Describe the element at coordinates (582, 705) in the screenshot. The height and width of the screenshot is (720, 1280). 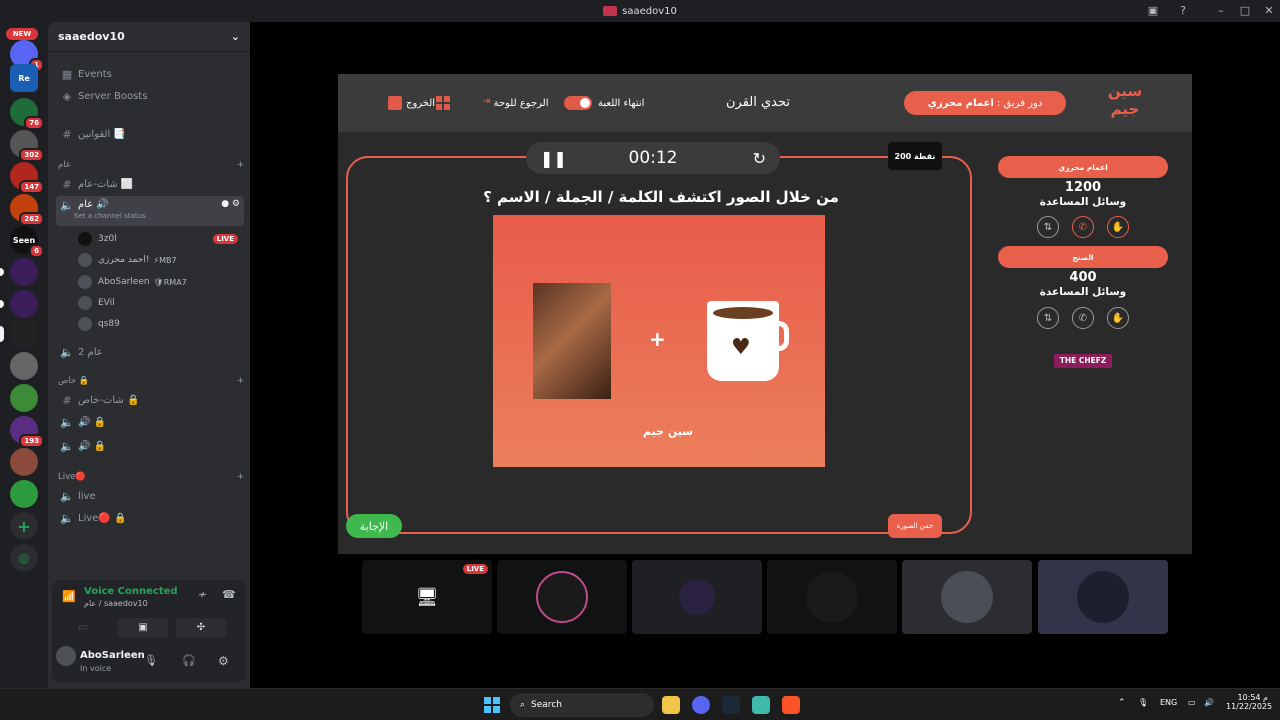
I see `taskbar-search: ⌕ Search` at that location.